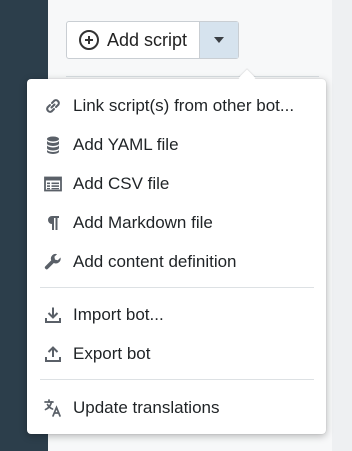 The image size is (352, 451). I want to click on add-script-label: Add script, so click(147, 39).